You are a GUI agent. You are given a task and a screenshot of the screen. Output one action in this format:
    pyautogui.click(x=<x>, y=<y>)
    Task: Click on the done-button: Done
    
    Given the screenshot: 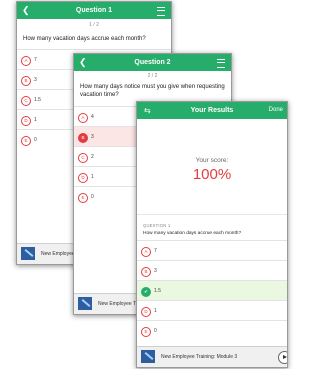 What is the action you would take?
    pyautogui.click(x=276, y=110)
    